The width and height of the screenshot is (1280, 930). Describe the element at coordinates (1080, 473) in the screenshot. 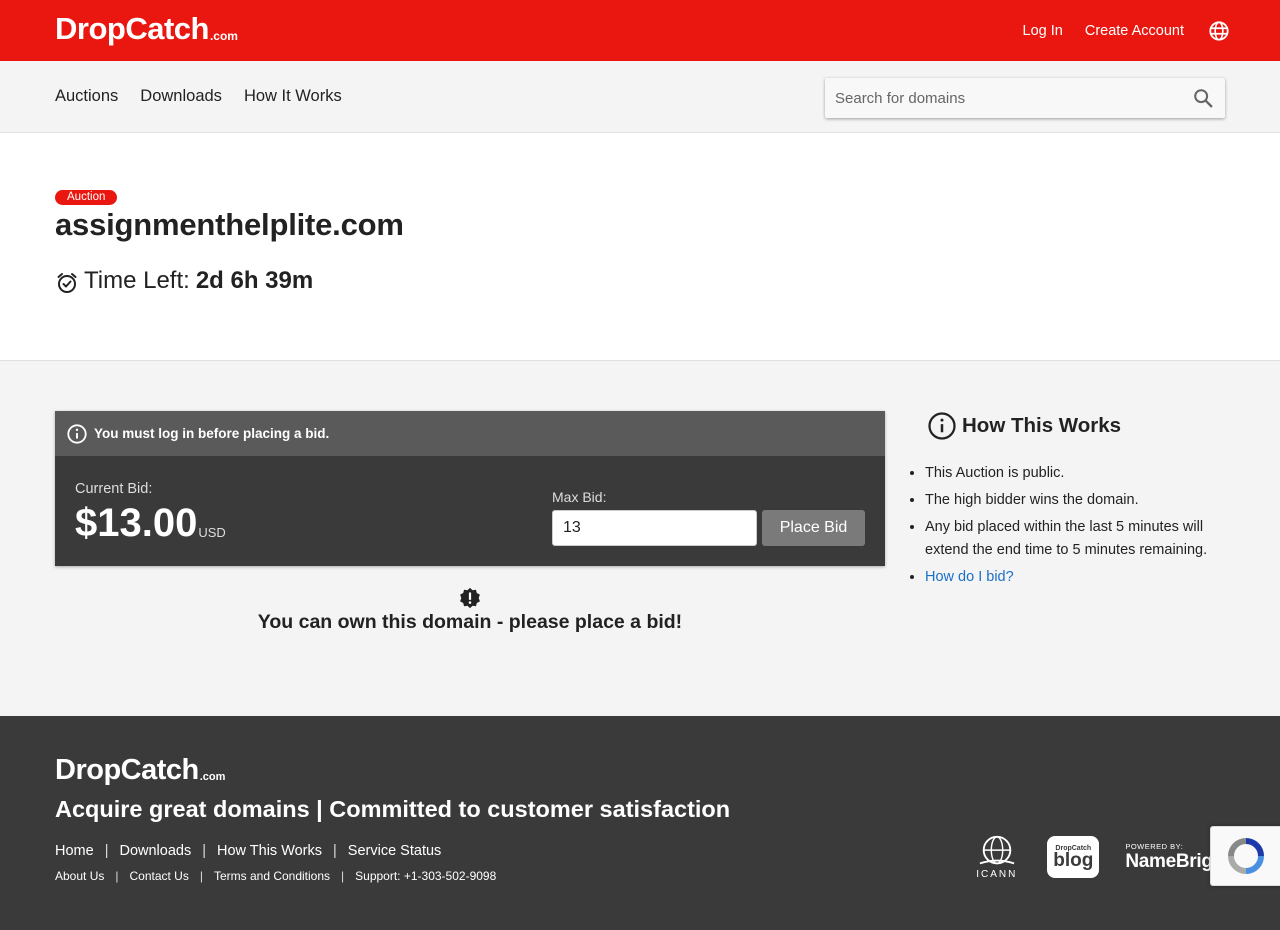

I see `list-item: This Auction is public.` at that location.